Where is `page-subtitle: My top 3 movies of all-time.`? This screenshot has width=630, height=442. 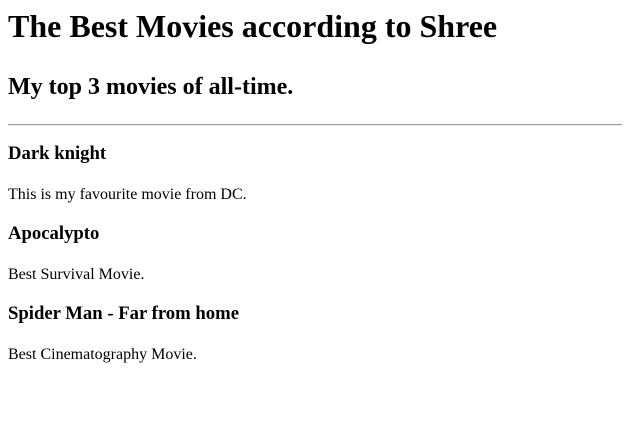 page-subtitle: My top 3 movies of all-time. is located at coordinates (151, 87).